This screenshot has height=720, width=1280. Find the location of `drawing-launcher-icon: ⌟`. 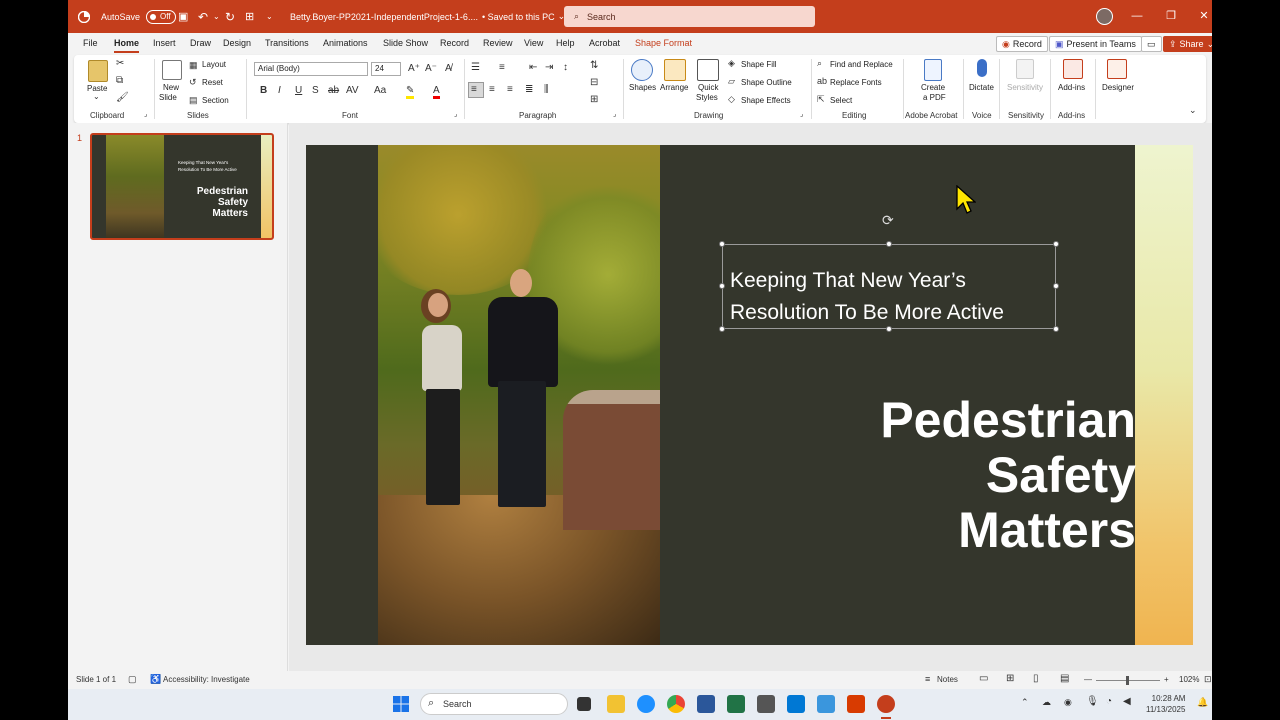

drawing-launcher-icon: ⌟ is located at coordinates (801, 114).